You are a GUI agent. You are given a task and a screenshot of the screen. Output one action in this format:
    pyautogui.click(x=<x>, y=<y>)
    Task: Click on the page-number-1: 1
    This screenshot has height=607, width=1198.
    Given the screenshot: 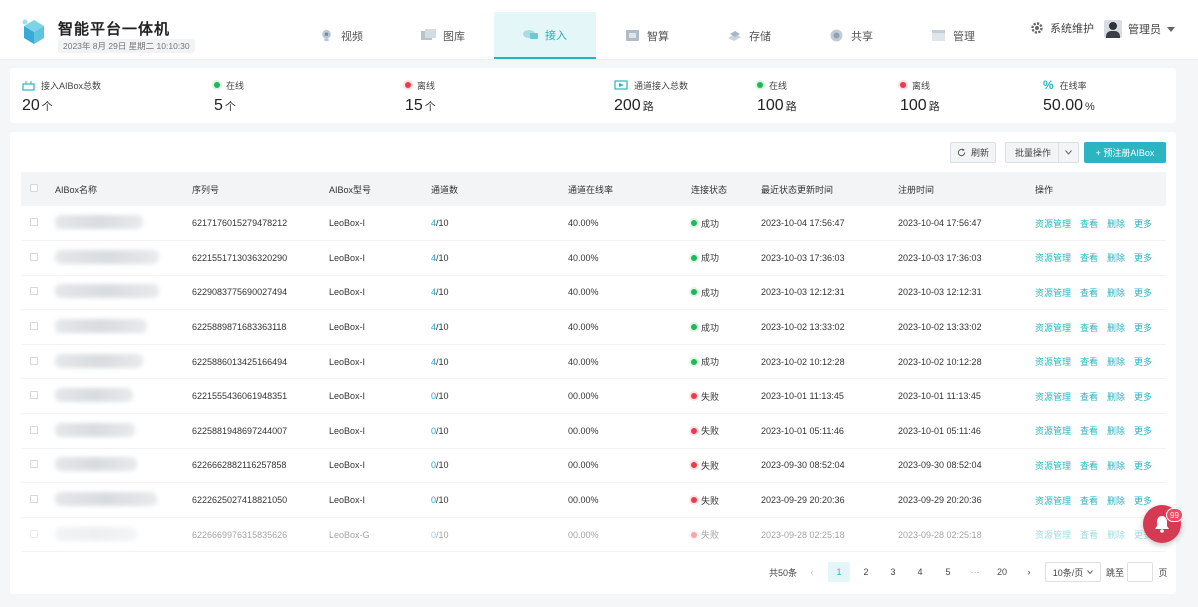 What is the action you would take?
    pyautogui.click(x=839, y=572)
    